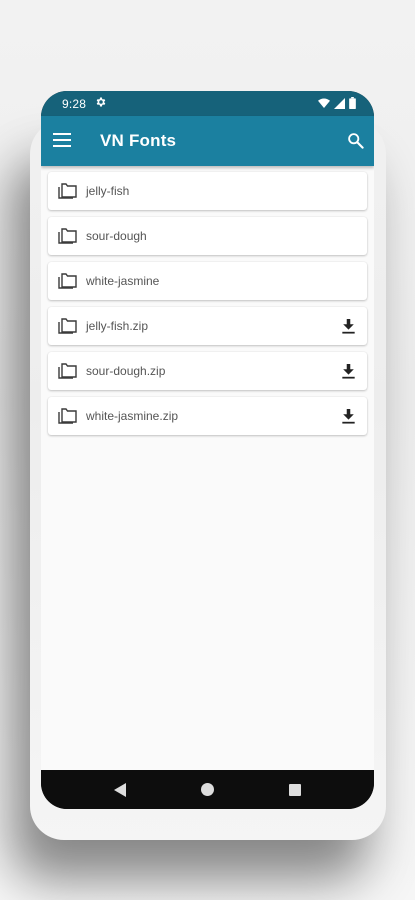  I want to click on list-item: sour-dough, so click(207, 236).